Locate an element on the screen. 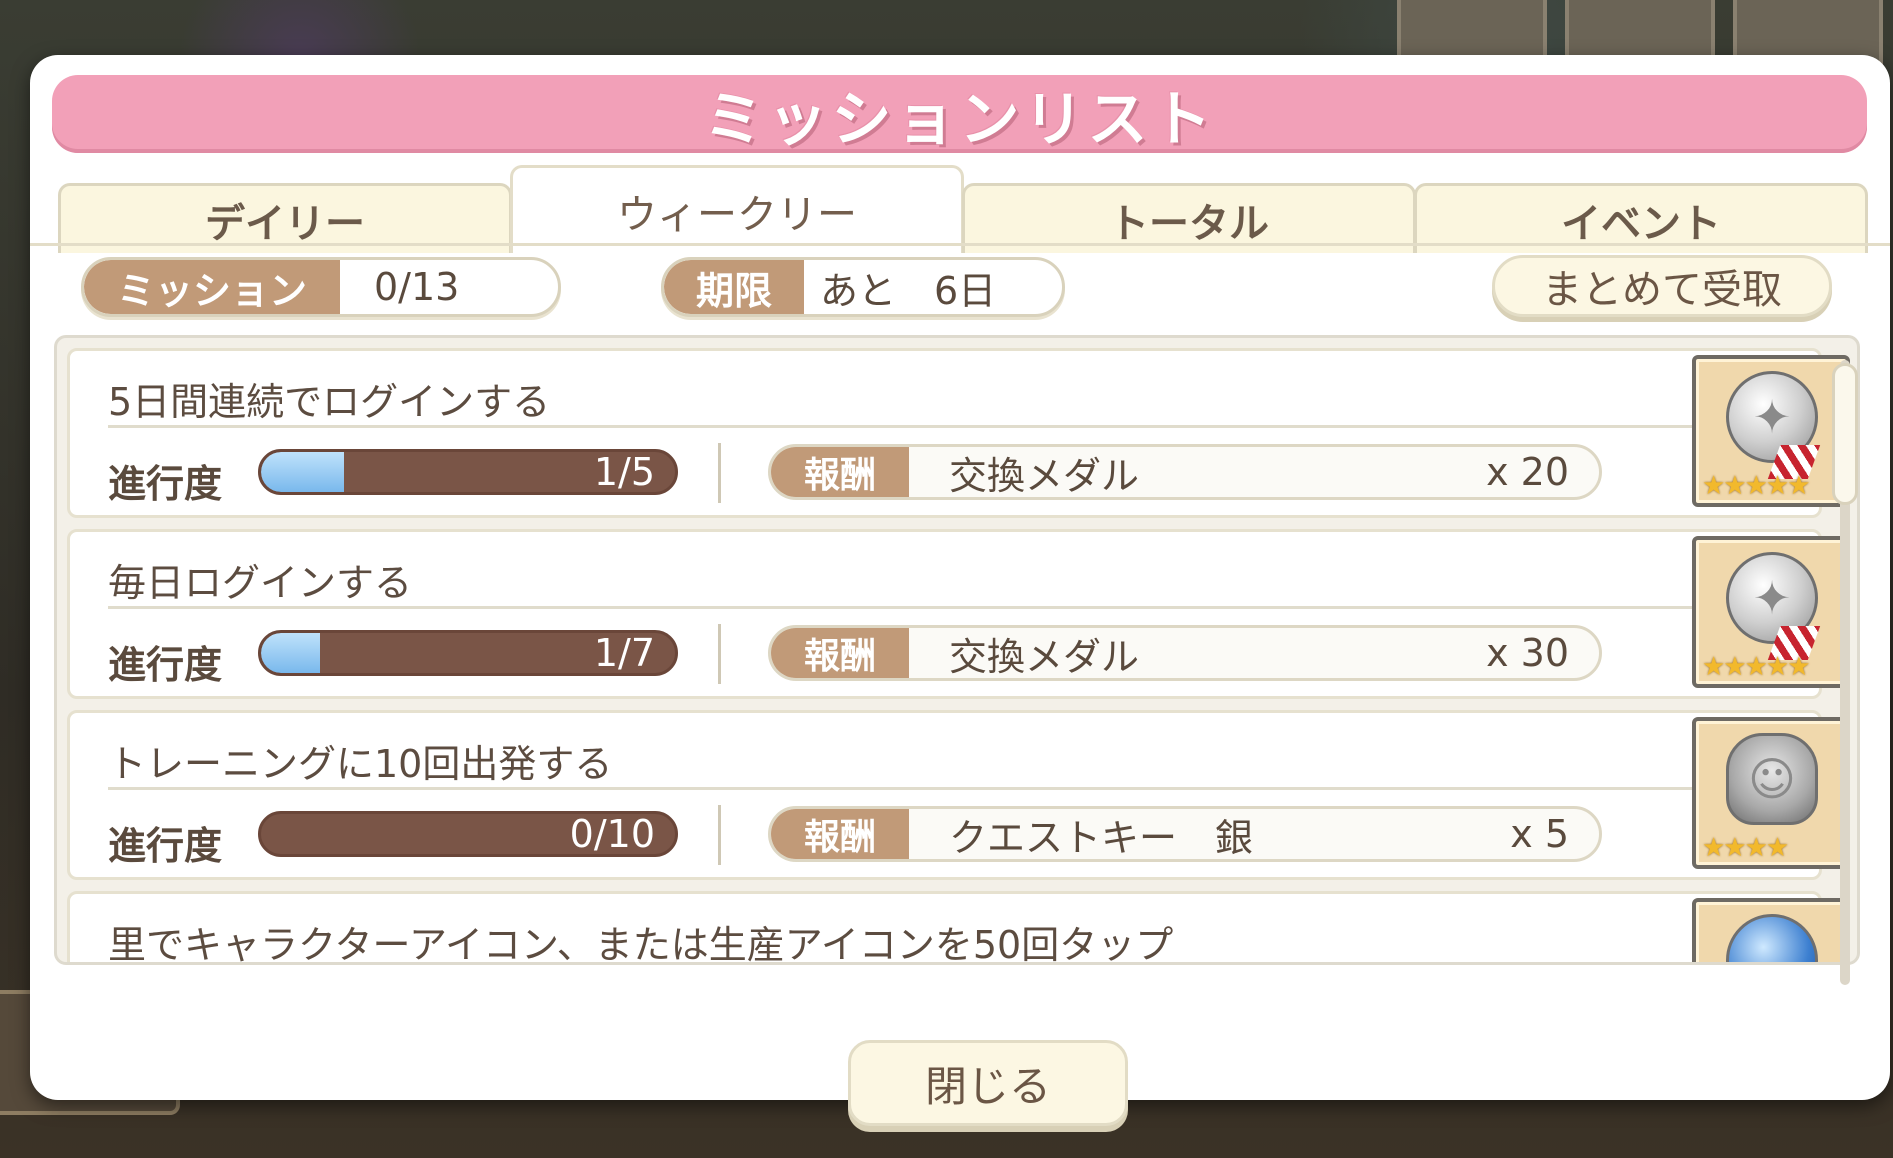  mission-row: 毎日ログインする 進行度 1/7 報酬 交換メダル x 30 ✦ ★★★★★ is located at coordinates (958, 614).